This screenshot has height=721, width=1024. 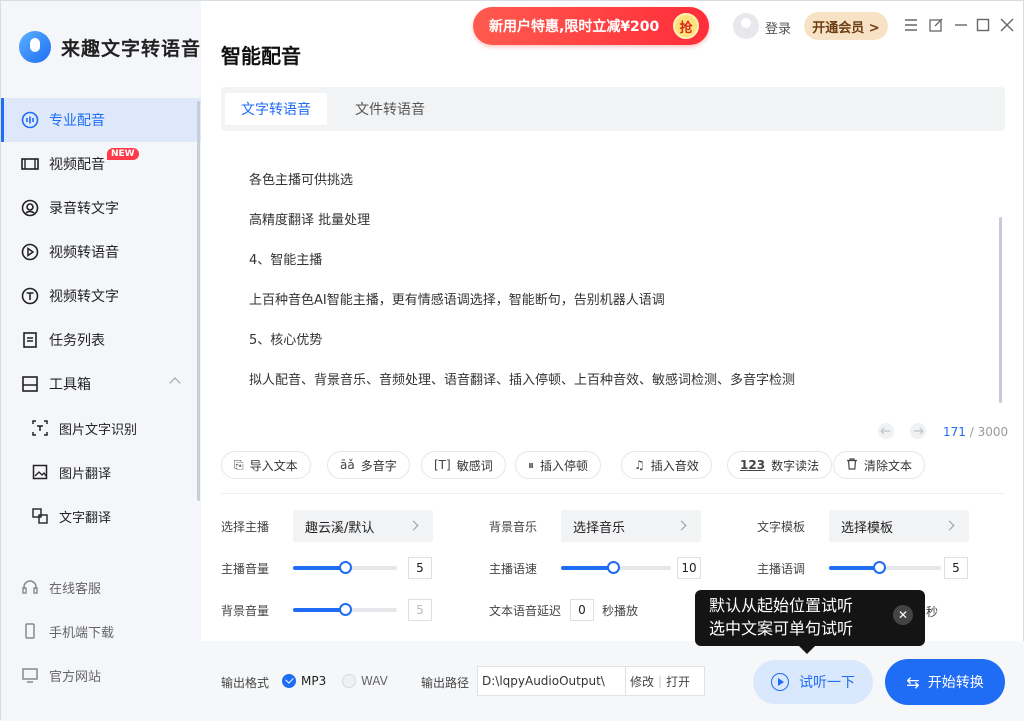 I want to click on login-link: 登录, so click(x=778, y=27).